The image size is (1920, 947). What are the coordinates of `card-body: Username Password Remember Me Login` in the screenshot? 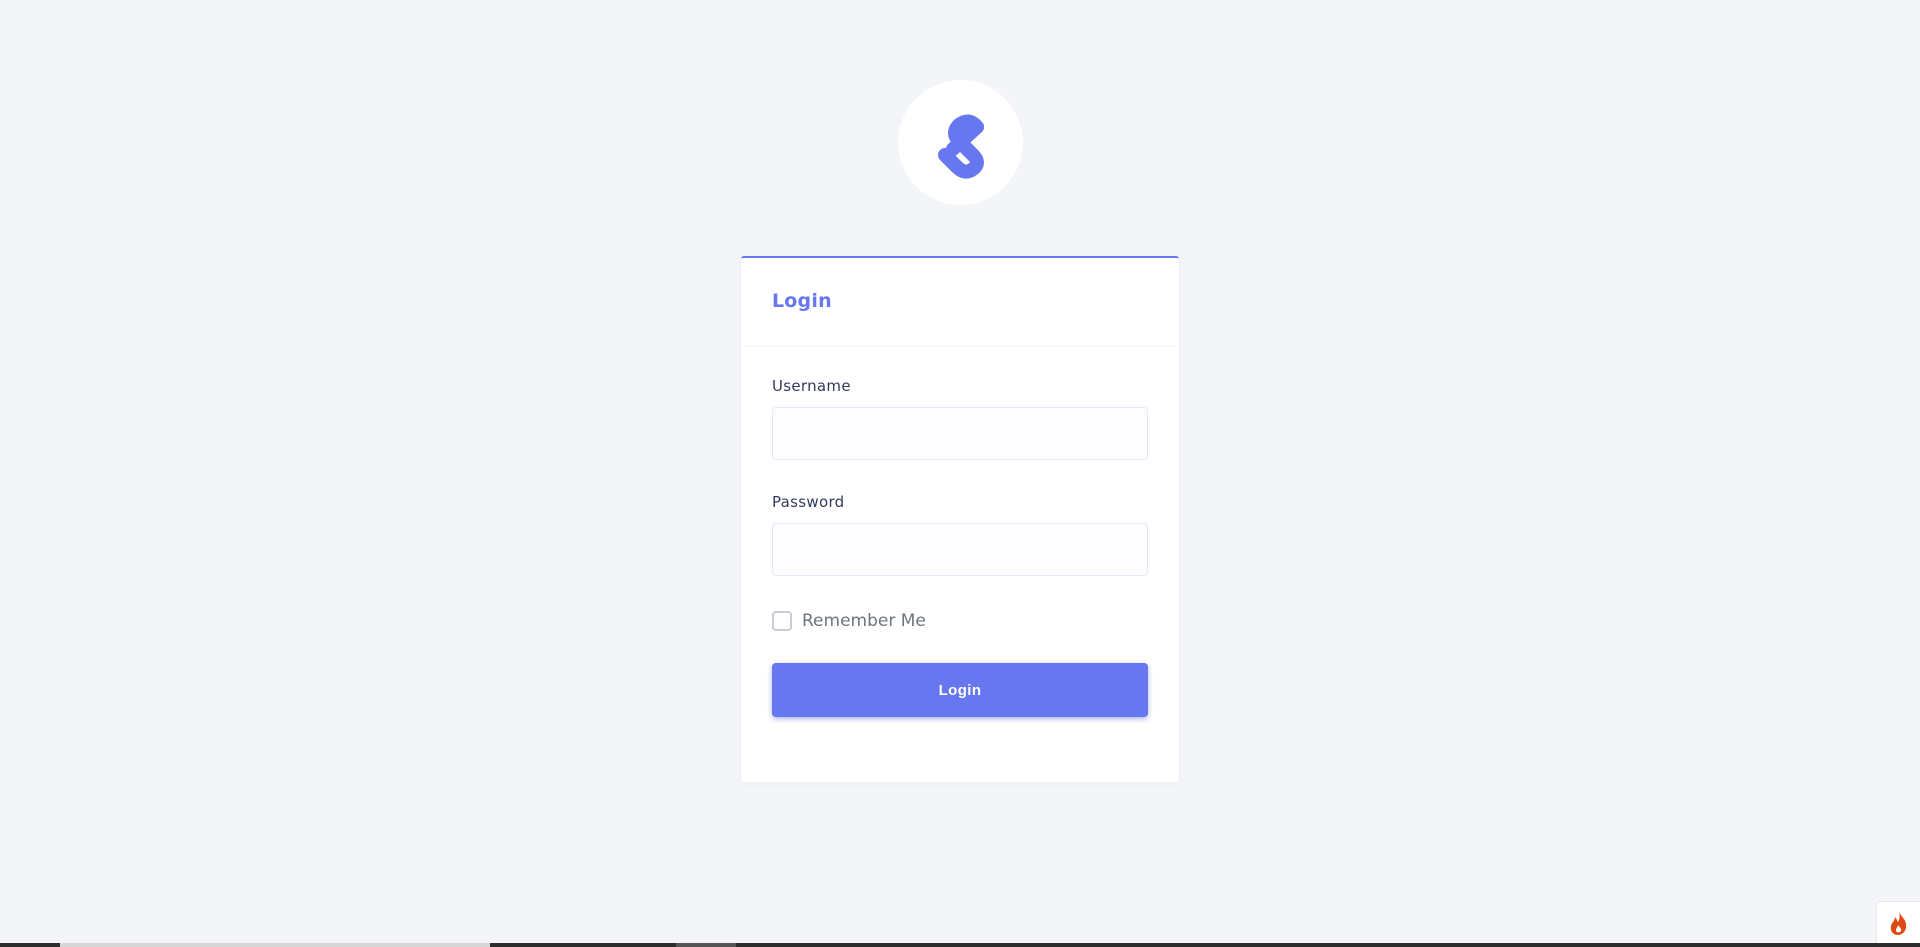 It's located at (960, 532).